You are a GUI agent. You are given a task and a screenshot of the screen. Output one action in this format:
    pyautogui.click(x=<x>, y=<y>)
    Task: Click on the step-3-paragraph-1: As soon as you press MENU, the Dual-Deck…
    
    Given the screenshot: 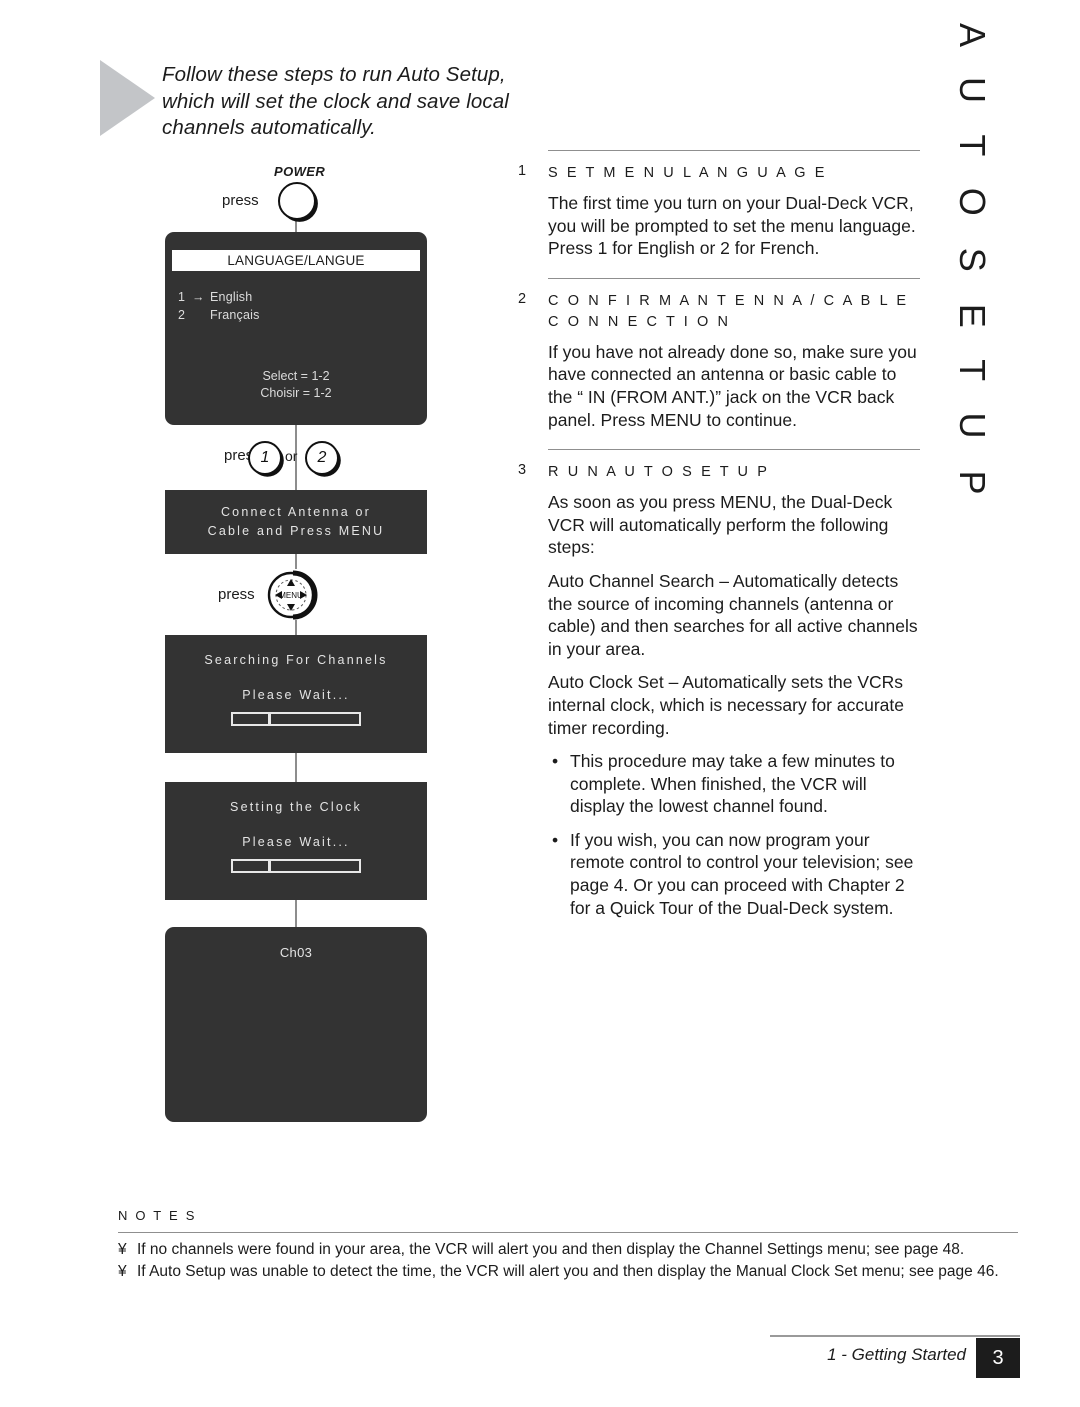 What is the action you would take?
    pyautogui.click(x=720, y=525)
    